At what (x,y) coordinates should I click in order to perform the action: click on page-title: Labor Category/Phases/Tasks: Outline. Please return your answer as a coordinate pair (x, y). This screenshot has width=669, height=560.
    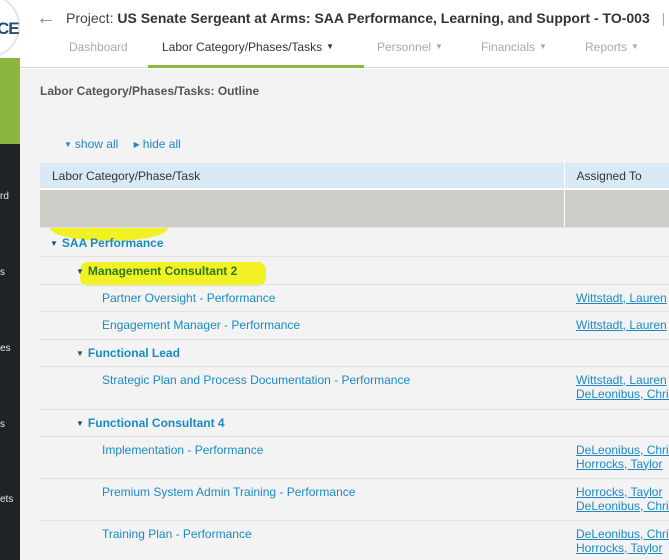
    Looking at the image, I should click on (150, 91).